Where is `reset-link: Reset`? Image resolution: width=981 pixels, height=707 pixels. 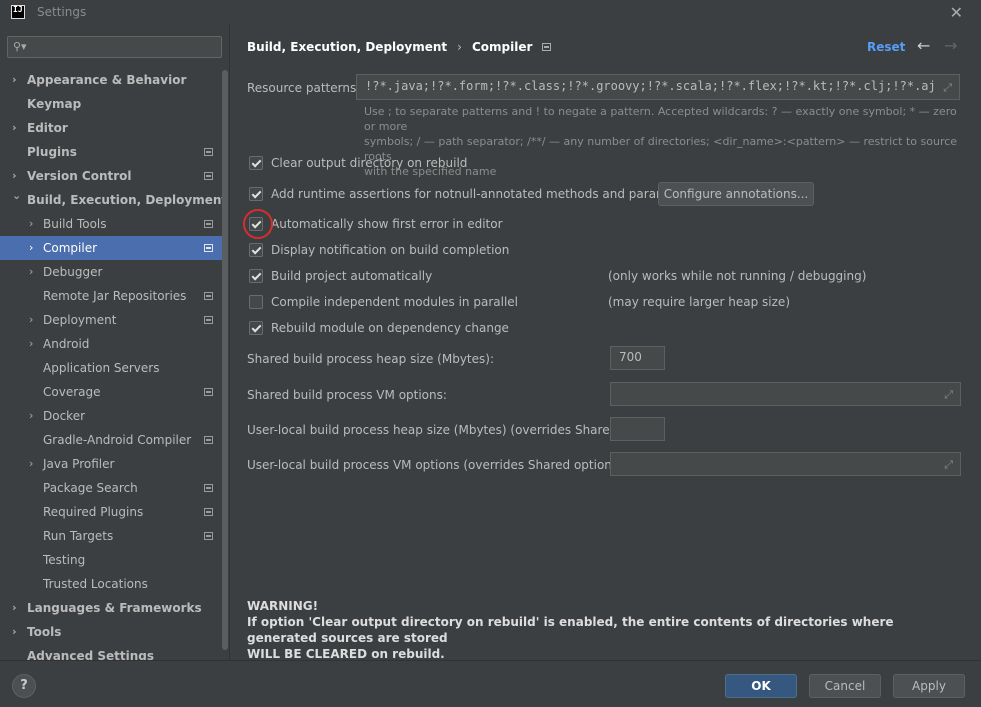
reset-link: Reset is located at coordinates (886, 47).